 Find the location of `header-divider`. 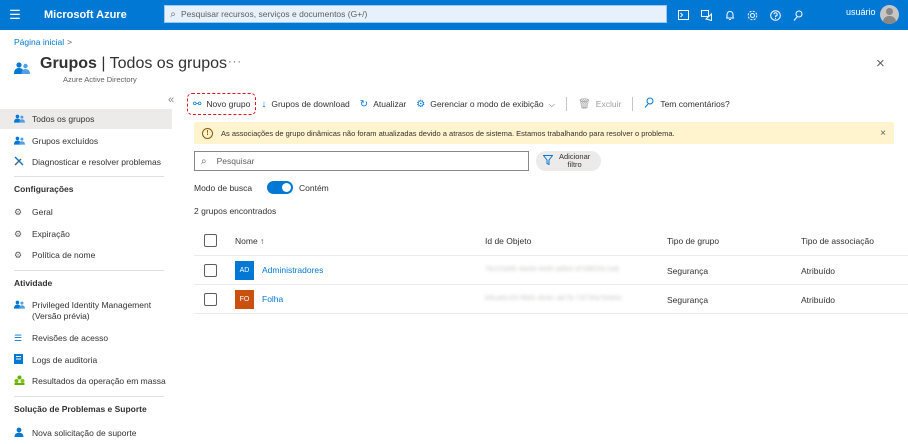

header-divider is located at coordinates (551, 255).